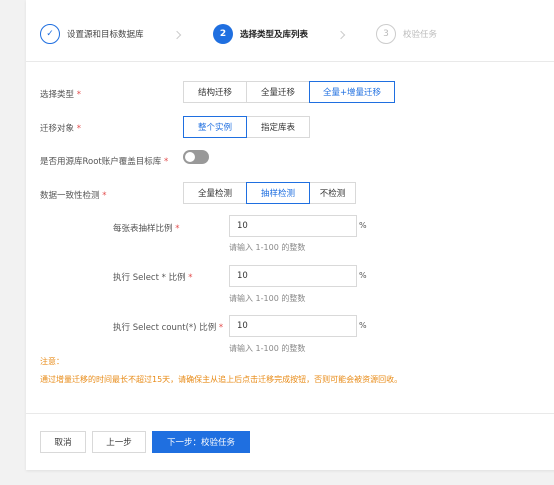  Describe the element at coordinates (60, 95) in the screenshot. I see `type-label: 选择类型 *` at that location.